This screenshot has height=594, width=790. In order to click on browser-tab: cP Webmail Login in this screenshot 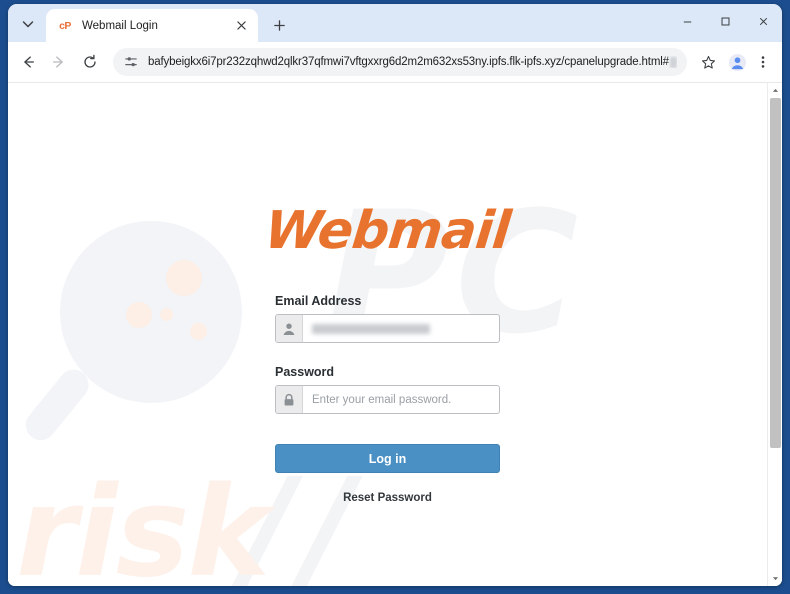, I will do `click(152, 25)`.